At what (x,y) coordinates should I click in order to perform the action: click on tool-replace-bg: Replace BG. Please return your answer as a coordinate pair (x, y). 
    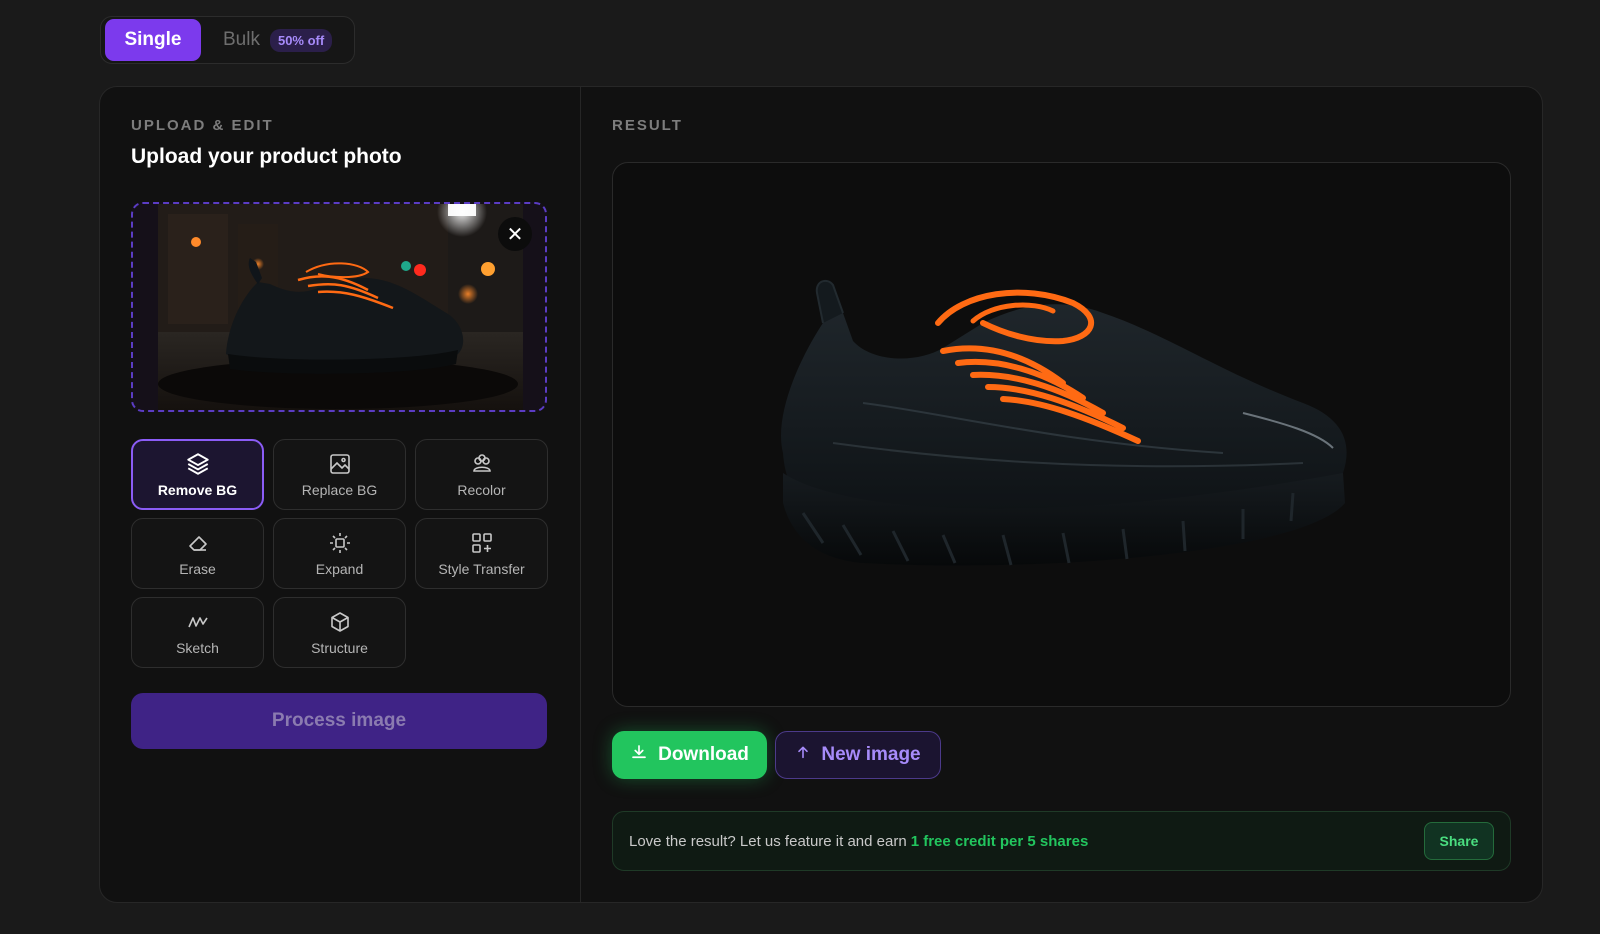
    Looking at the image, I should click on (339, 474).